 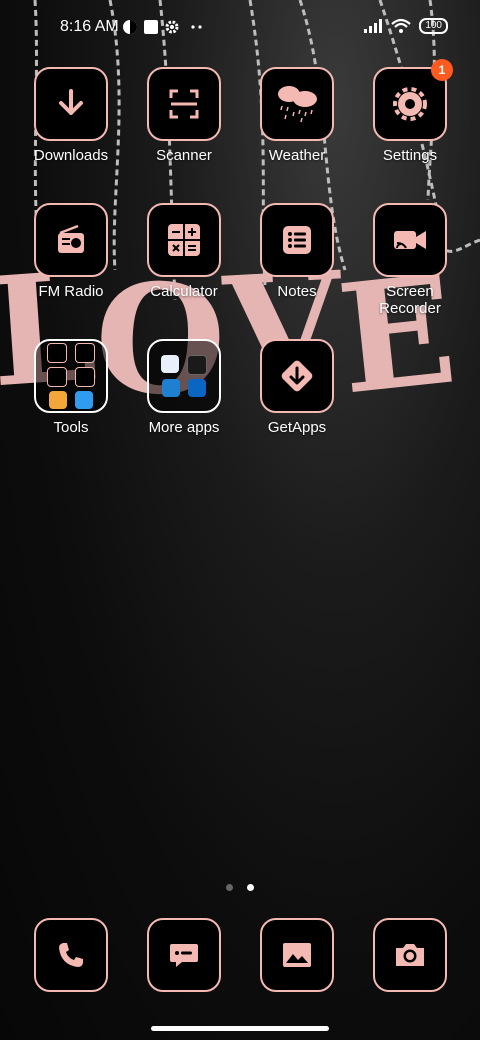 I want to click on phone-icon, so click(x=71, y=955).